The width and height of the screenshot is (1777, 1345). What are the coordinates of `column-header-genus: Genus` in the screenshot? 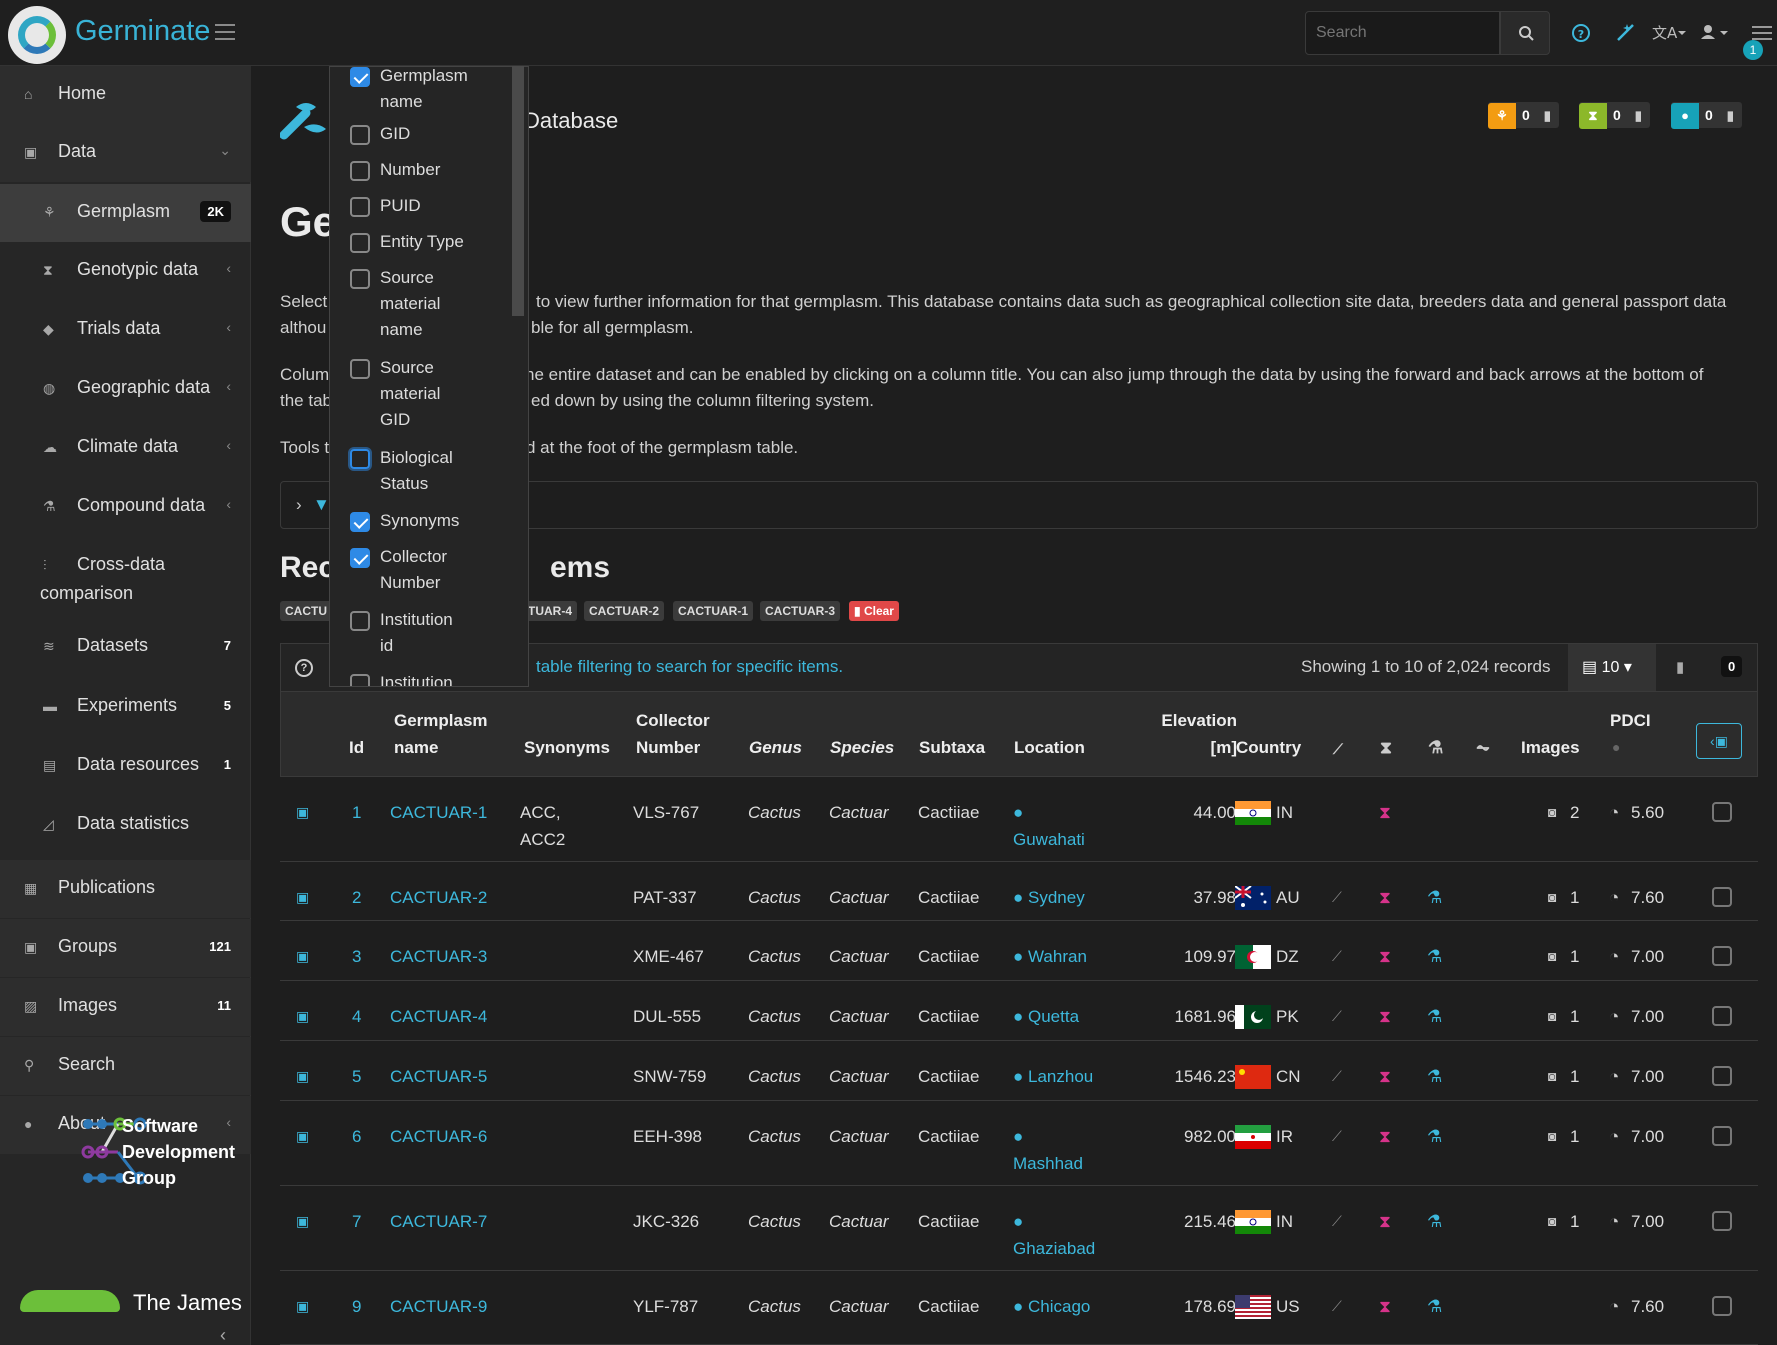 It's located at (775, 747).